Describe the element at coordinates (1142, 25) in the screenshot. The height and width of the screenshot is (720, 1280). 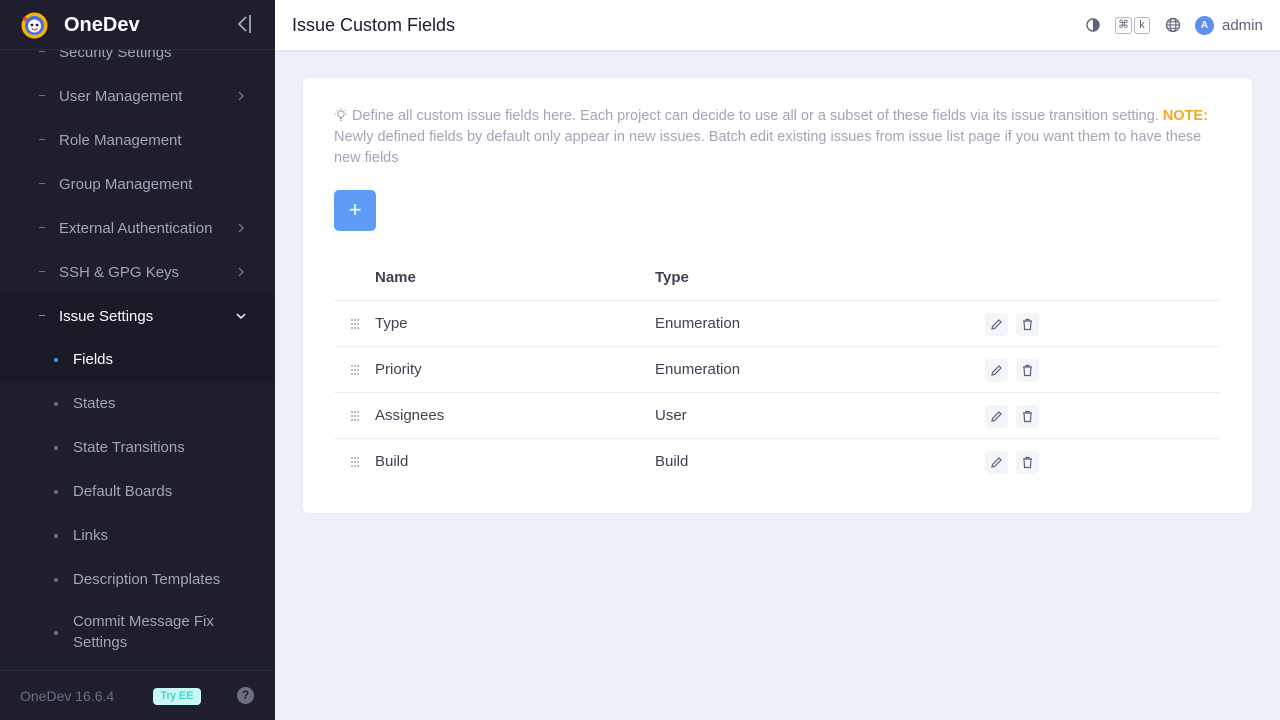
I see `shortcut-k-key: k` at that location.